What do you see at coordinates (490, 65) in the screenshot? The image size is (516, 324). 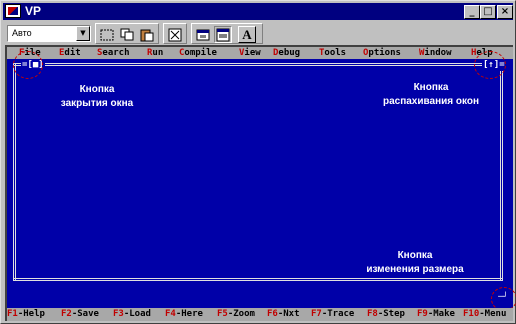 I see `zoom-button-callout-ring` at bounding box center [490, 65].